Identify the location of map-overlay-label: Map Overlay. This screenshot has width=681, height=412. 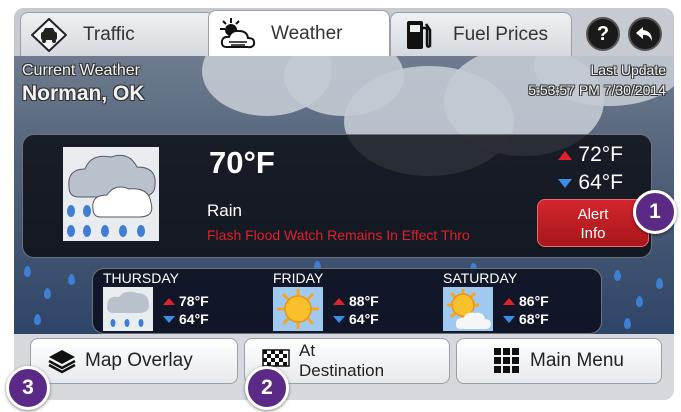
(139, 360).